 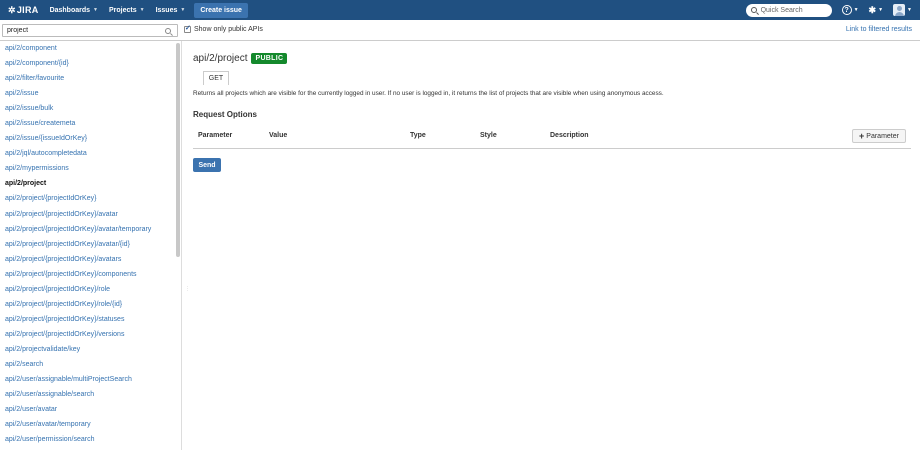 What do you see at coordinates (221, 10) in the screenshot?
I see `create-issue-button: Create issue` at bounding box center [221, 10].